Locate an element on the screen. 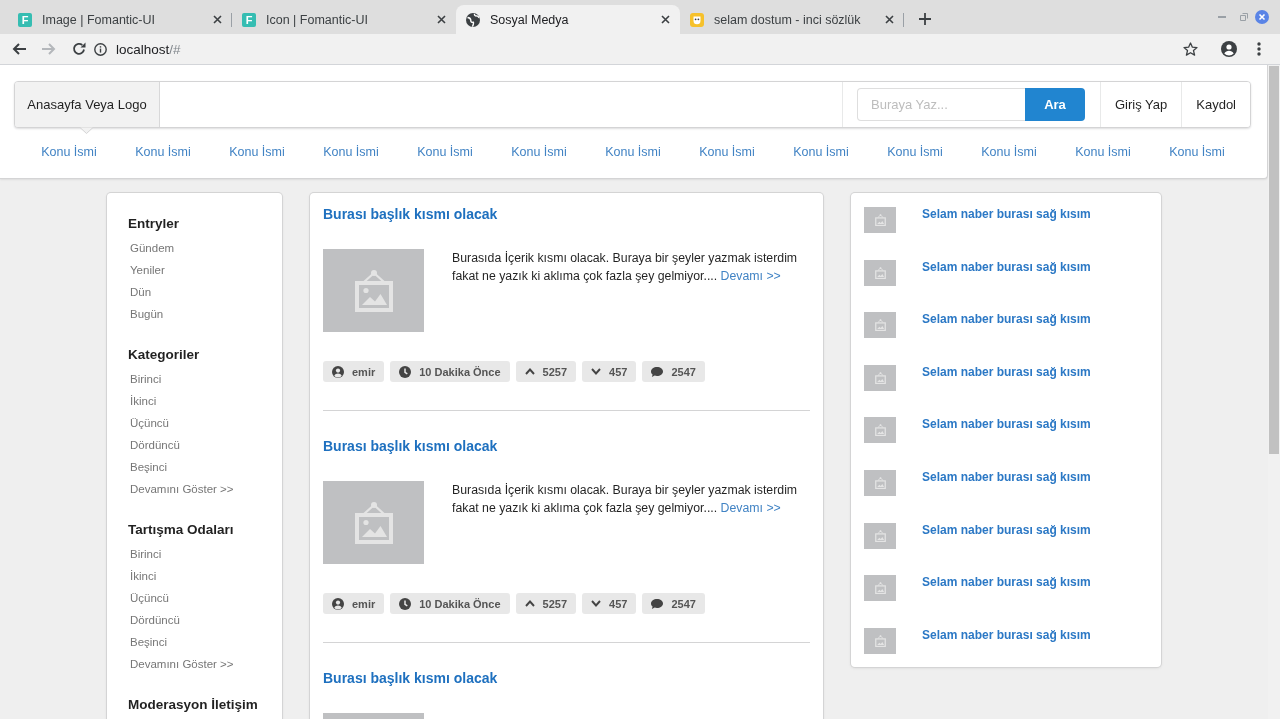 This screenshot has height=719, width=1280. address-bar: localhost/# is located at coordinates (137, 49).